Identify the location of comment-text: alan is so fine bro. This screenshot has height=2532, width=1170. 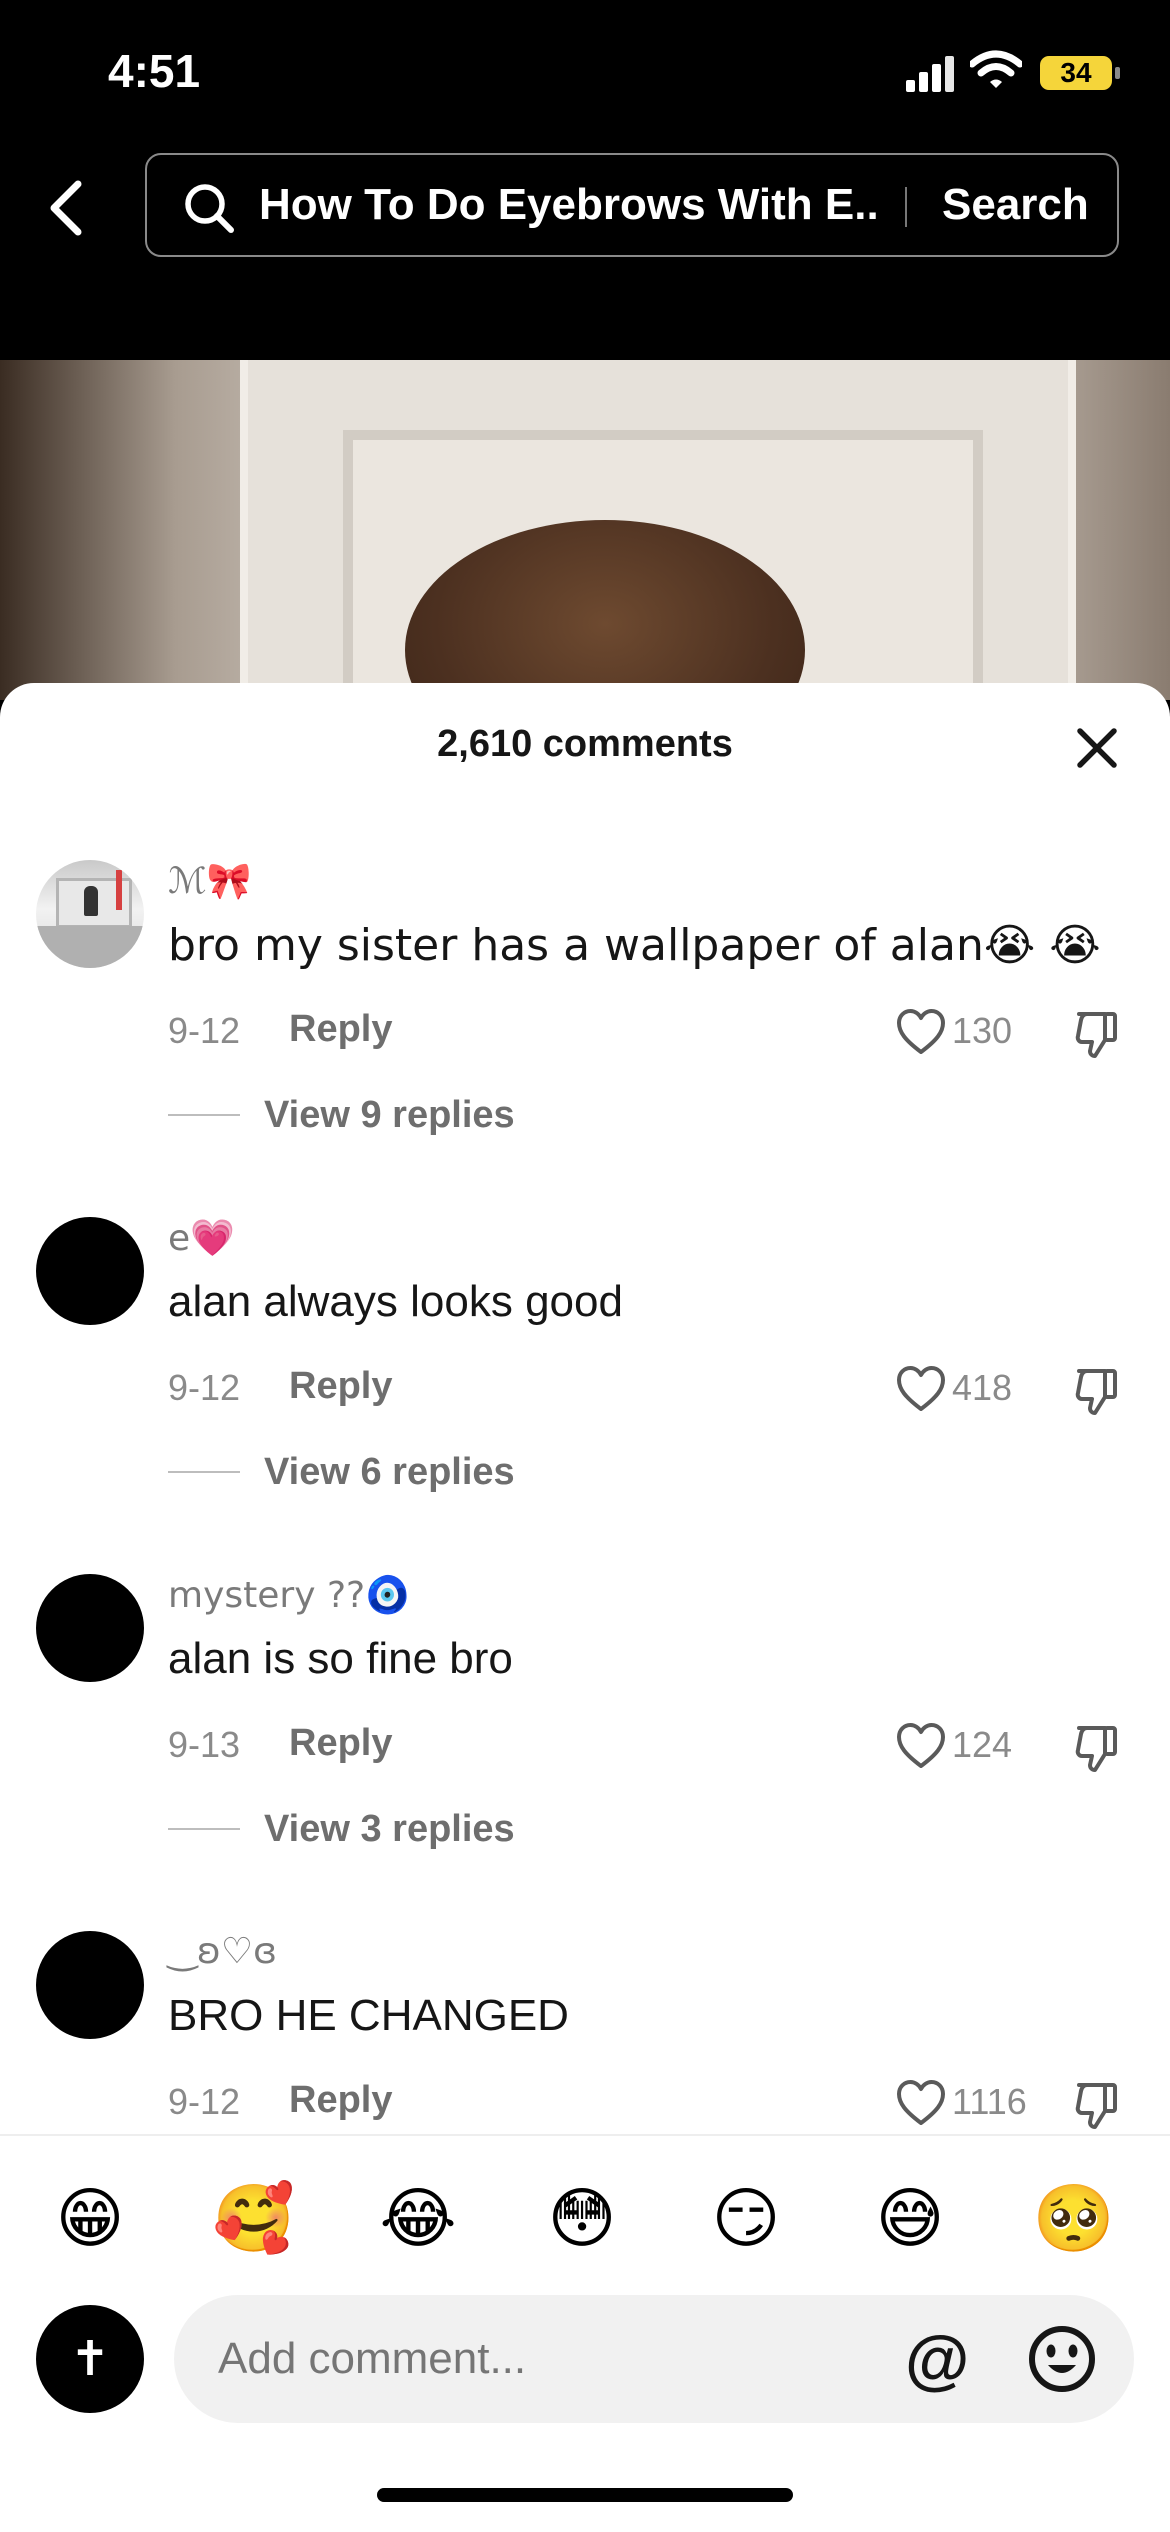
(340, 1658).